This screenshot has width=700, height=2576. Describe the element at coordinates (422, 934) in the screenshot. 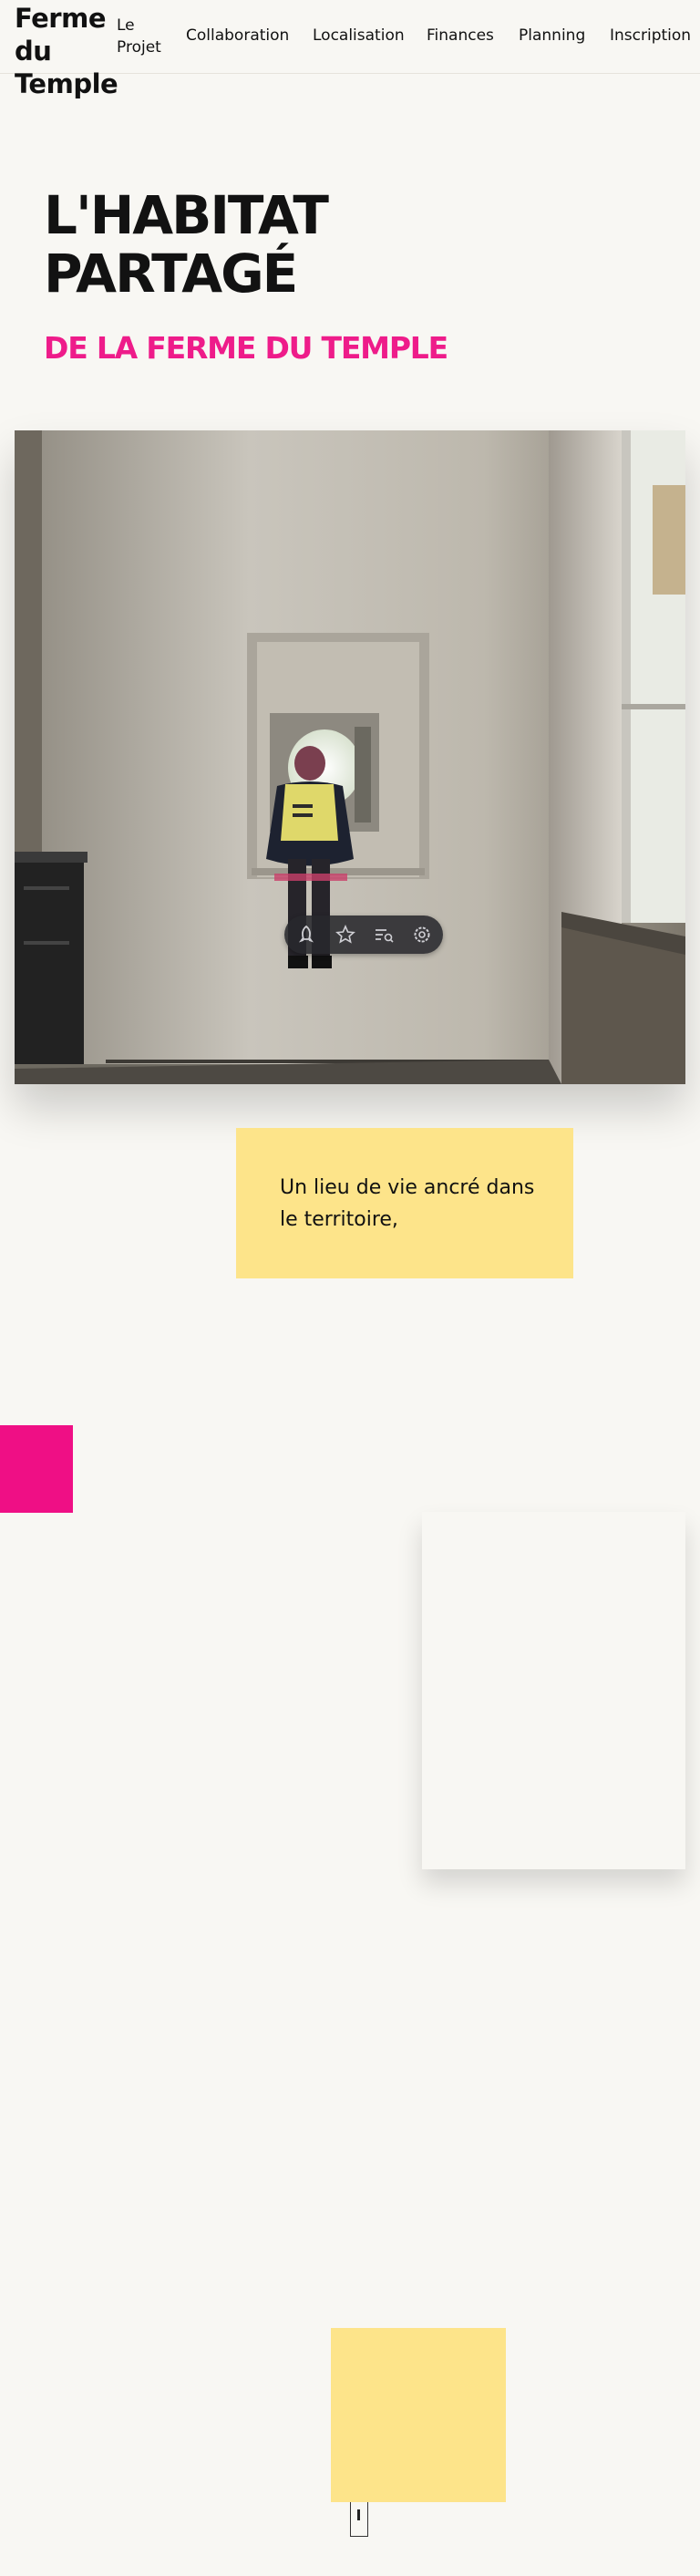

I see `settings-icon` at that location.